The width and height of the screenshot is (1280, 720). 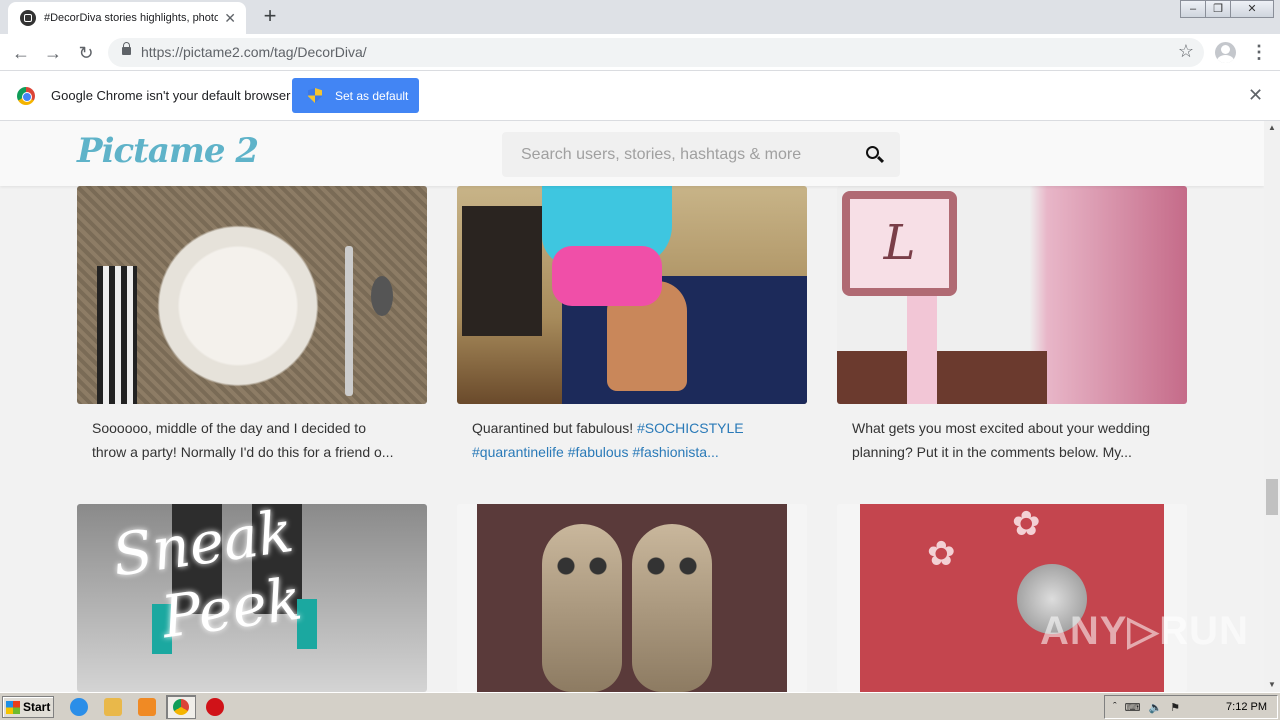 I want to click on window-controls: – ❐ ✕, so click(x=1227, y=9).